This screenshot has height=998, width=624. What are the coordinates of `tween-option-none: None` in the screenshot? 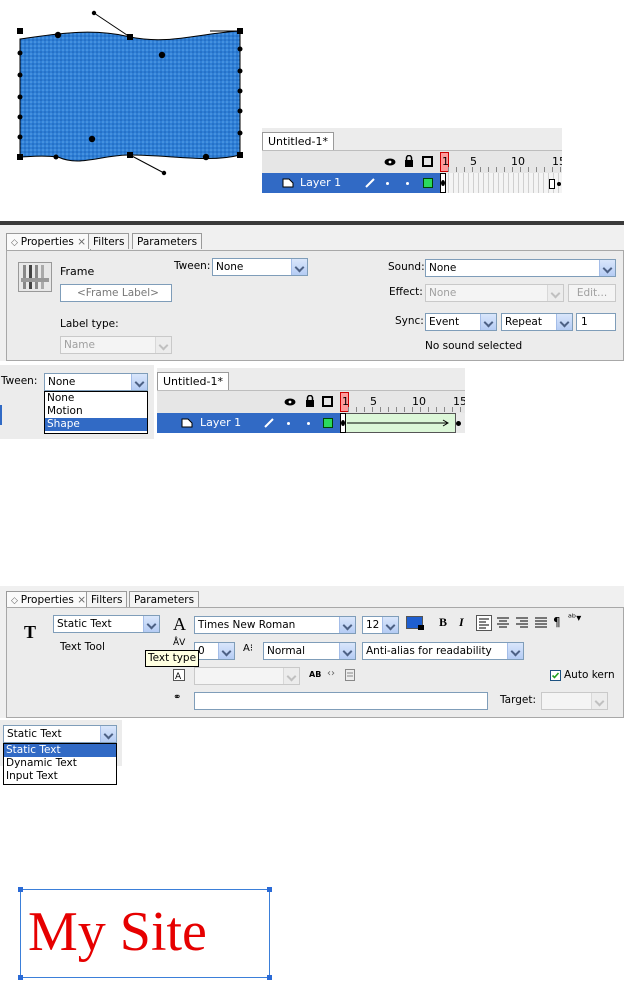 It's located at (96, 398).